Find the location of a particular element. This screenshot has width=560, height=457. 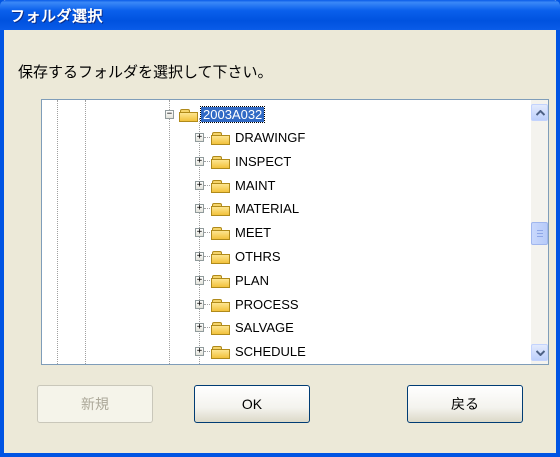

tree-node-label: SALVAGE is located at coordinates (264, 328).